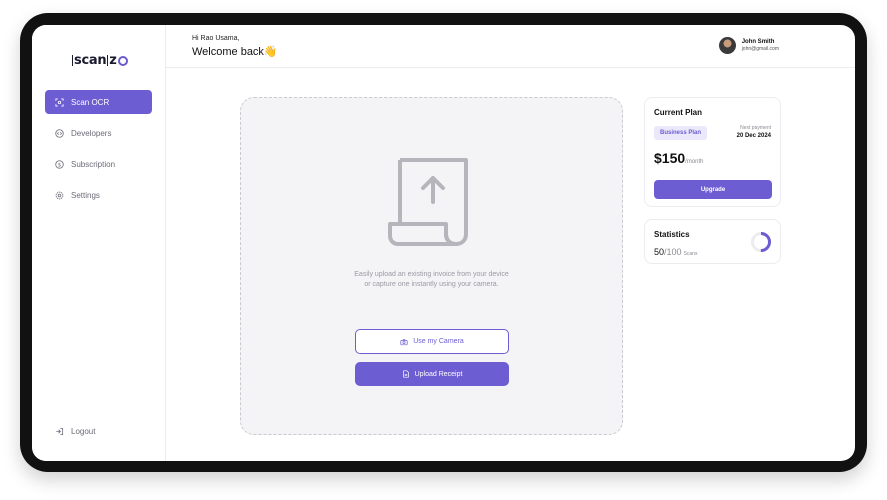  I want to click on logout-icon, so click(60, 431).